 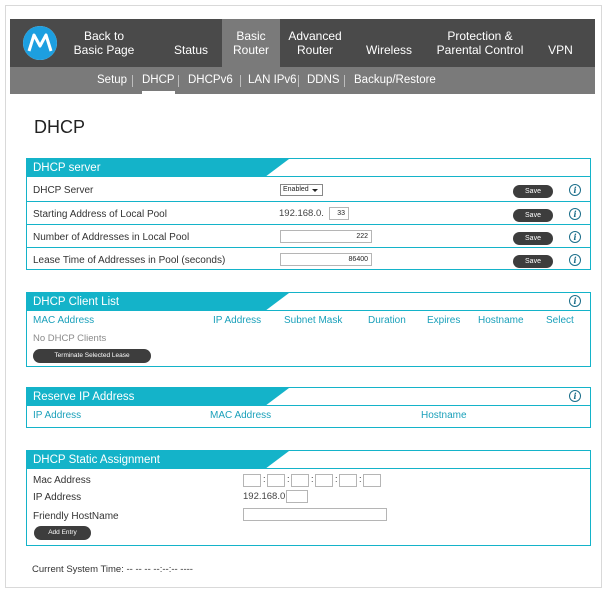 What do you see at coordinates (63, 190) in the screenshot?
I see `dhcp-server-label: DHCP Server` at bounding box center [63, 190].